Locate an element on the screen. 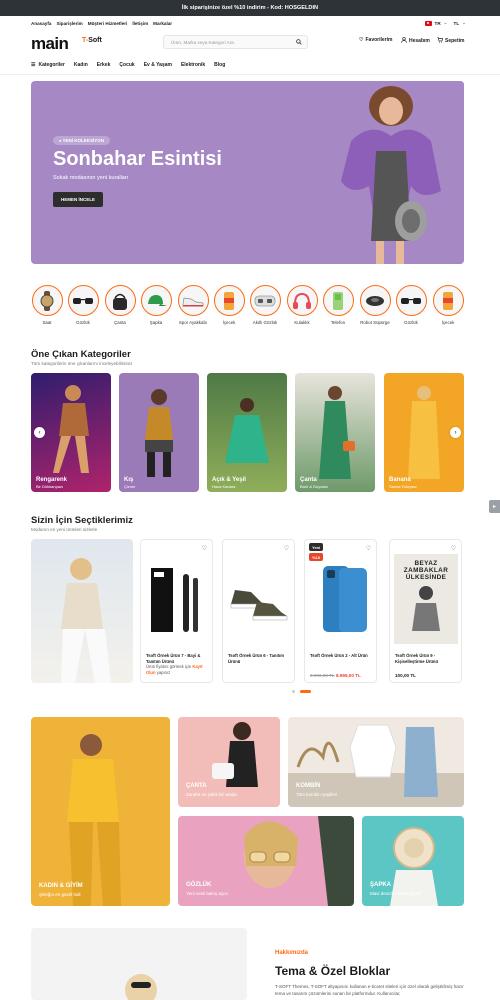 Image resolution: width=500 pixels, height=1000 pixels. carousel-dot-active is located at coordinates (305, 691).